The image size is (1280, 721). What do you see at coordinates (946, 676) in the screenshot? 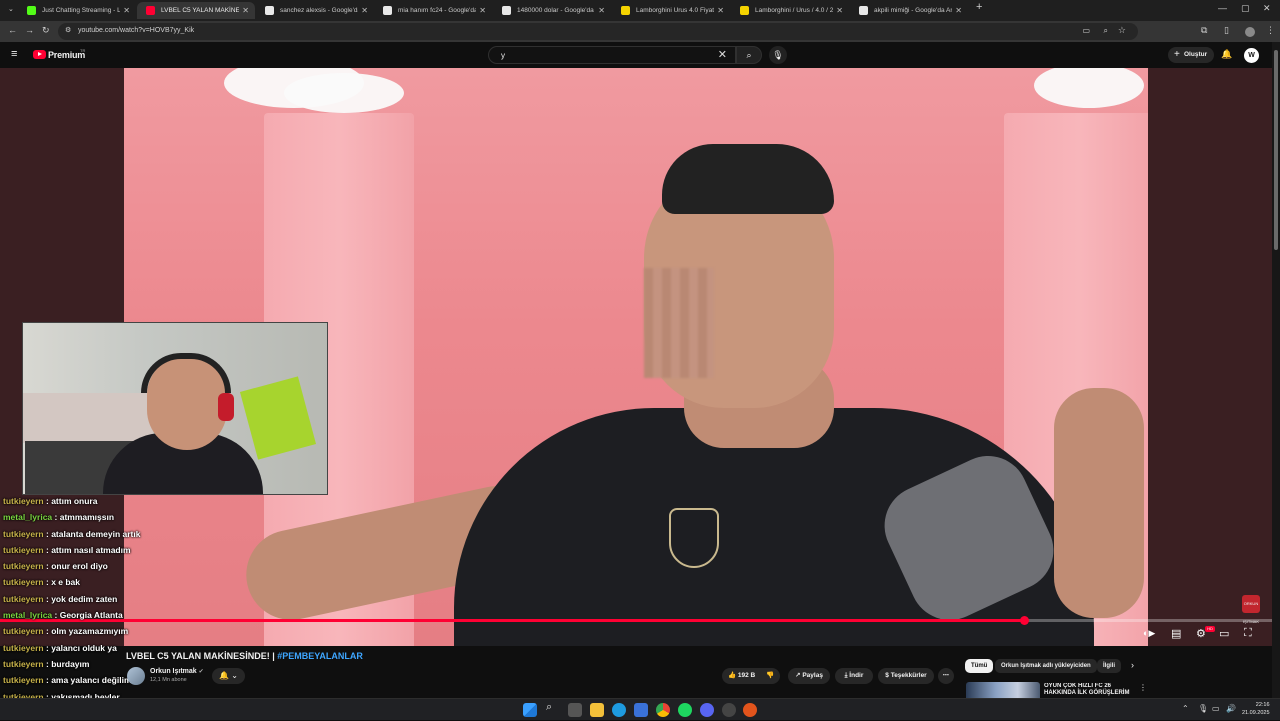
I see `more-actions-button: ⋯` at bounding box center [946, 676].